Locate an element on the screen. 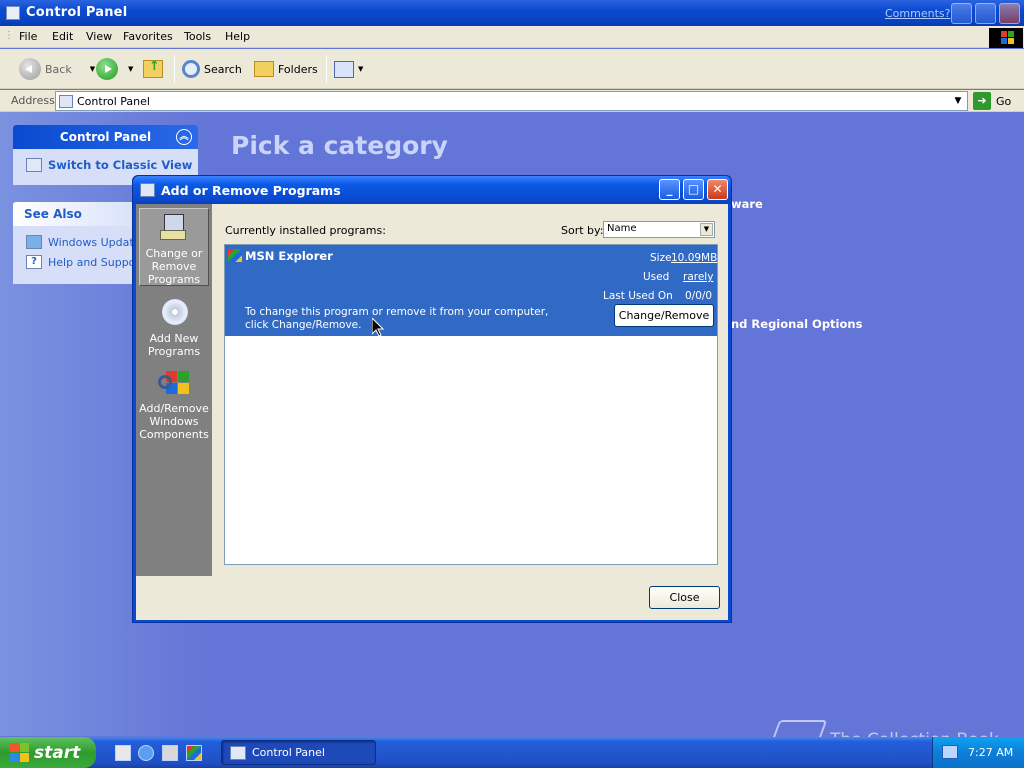 This screenshot has width=1024, height=768. windows-logo-icon is located at coordinates (1006, 38).